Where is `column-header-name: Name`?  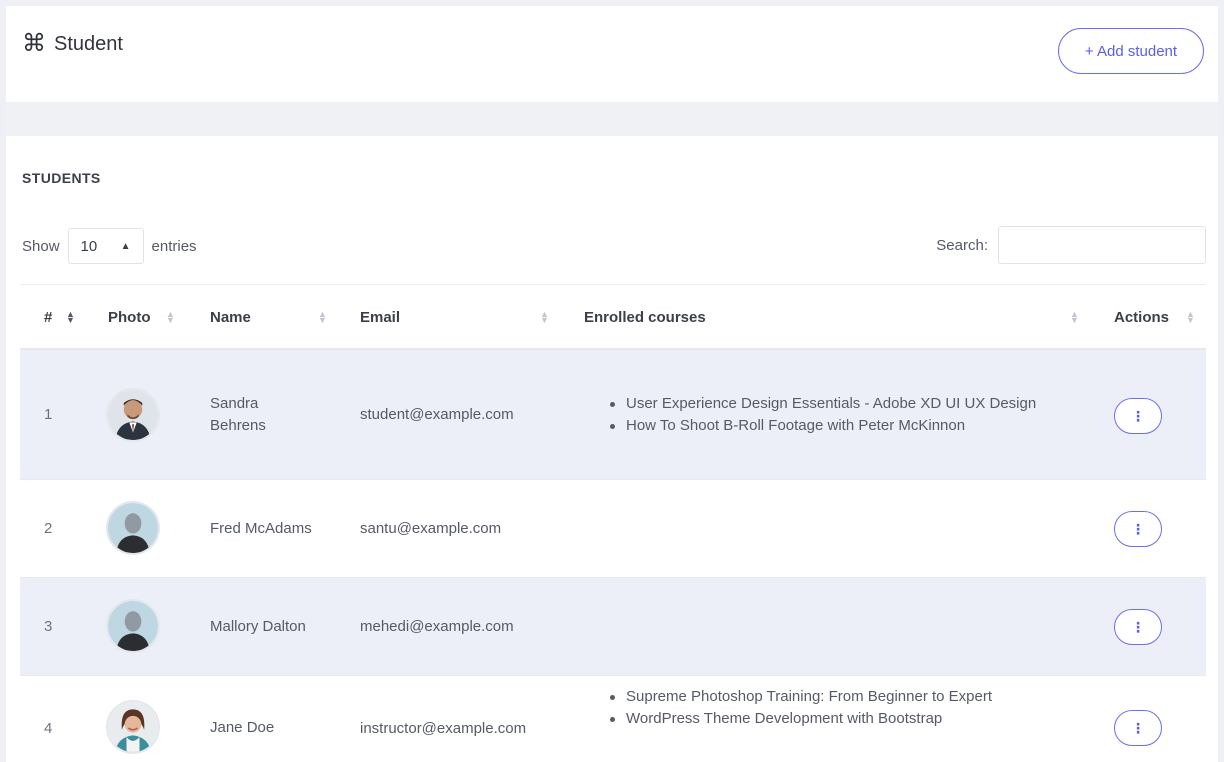
column-header-name: Name is located at coordinates (230, 317).